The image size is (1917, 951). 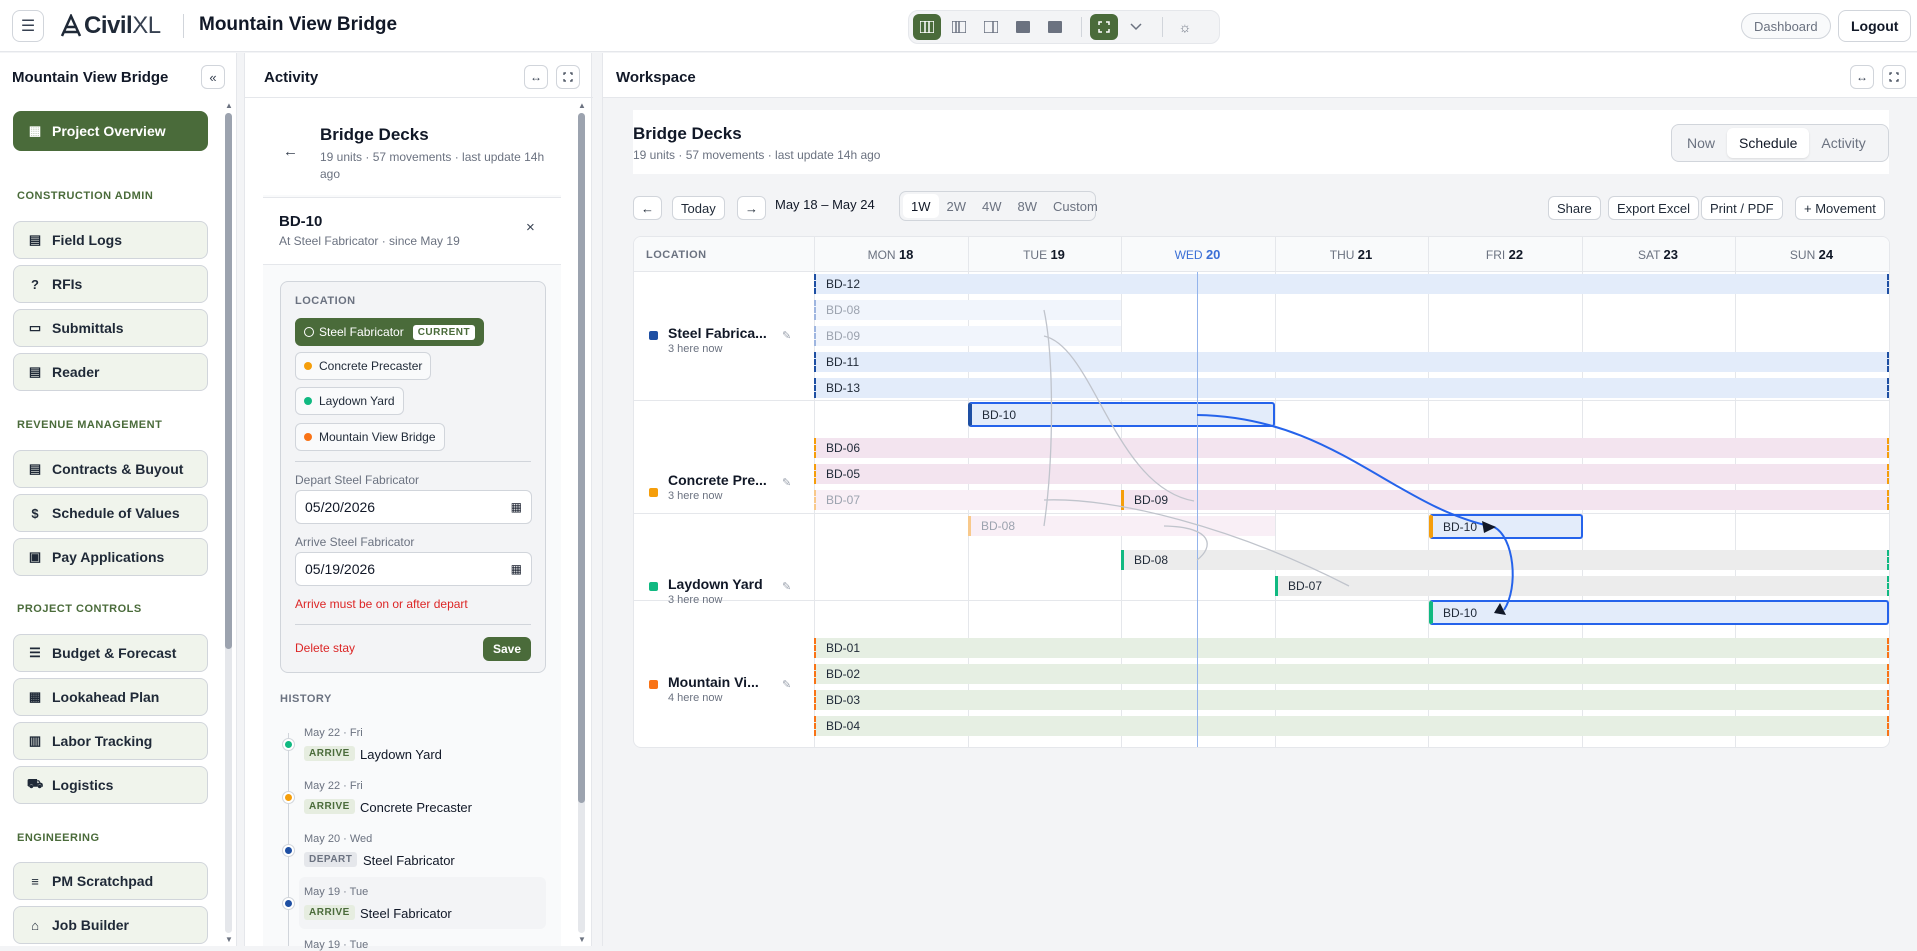 What do you see at coordinates (1136, 27) in the screenshot?
I see `layout-dropdown-button` at bounding box center [1136, 27].